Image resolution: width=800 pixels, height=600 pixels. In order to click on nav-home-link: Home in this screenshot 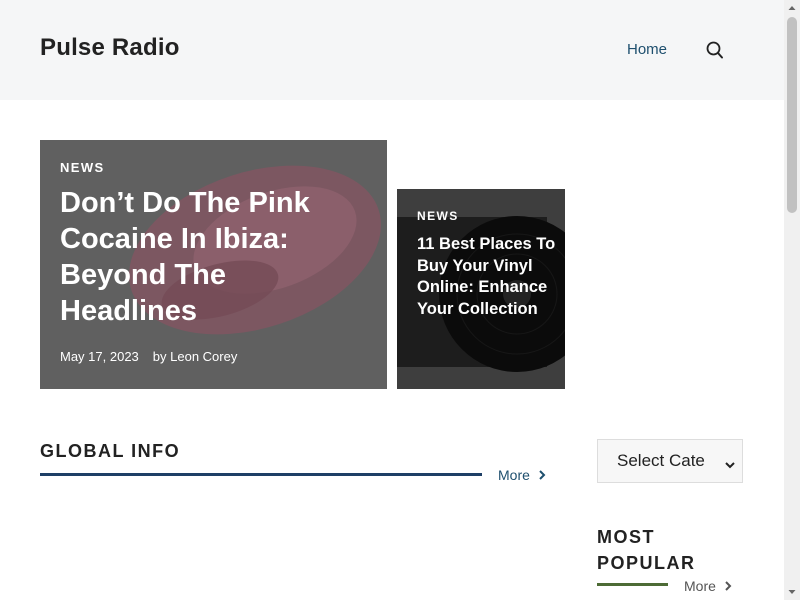, I will do `click(647, 49)`.